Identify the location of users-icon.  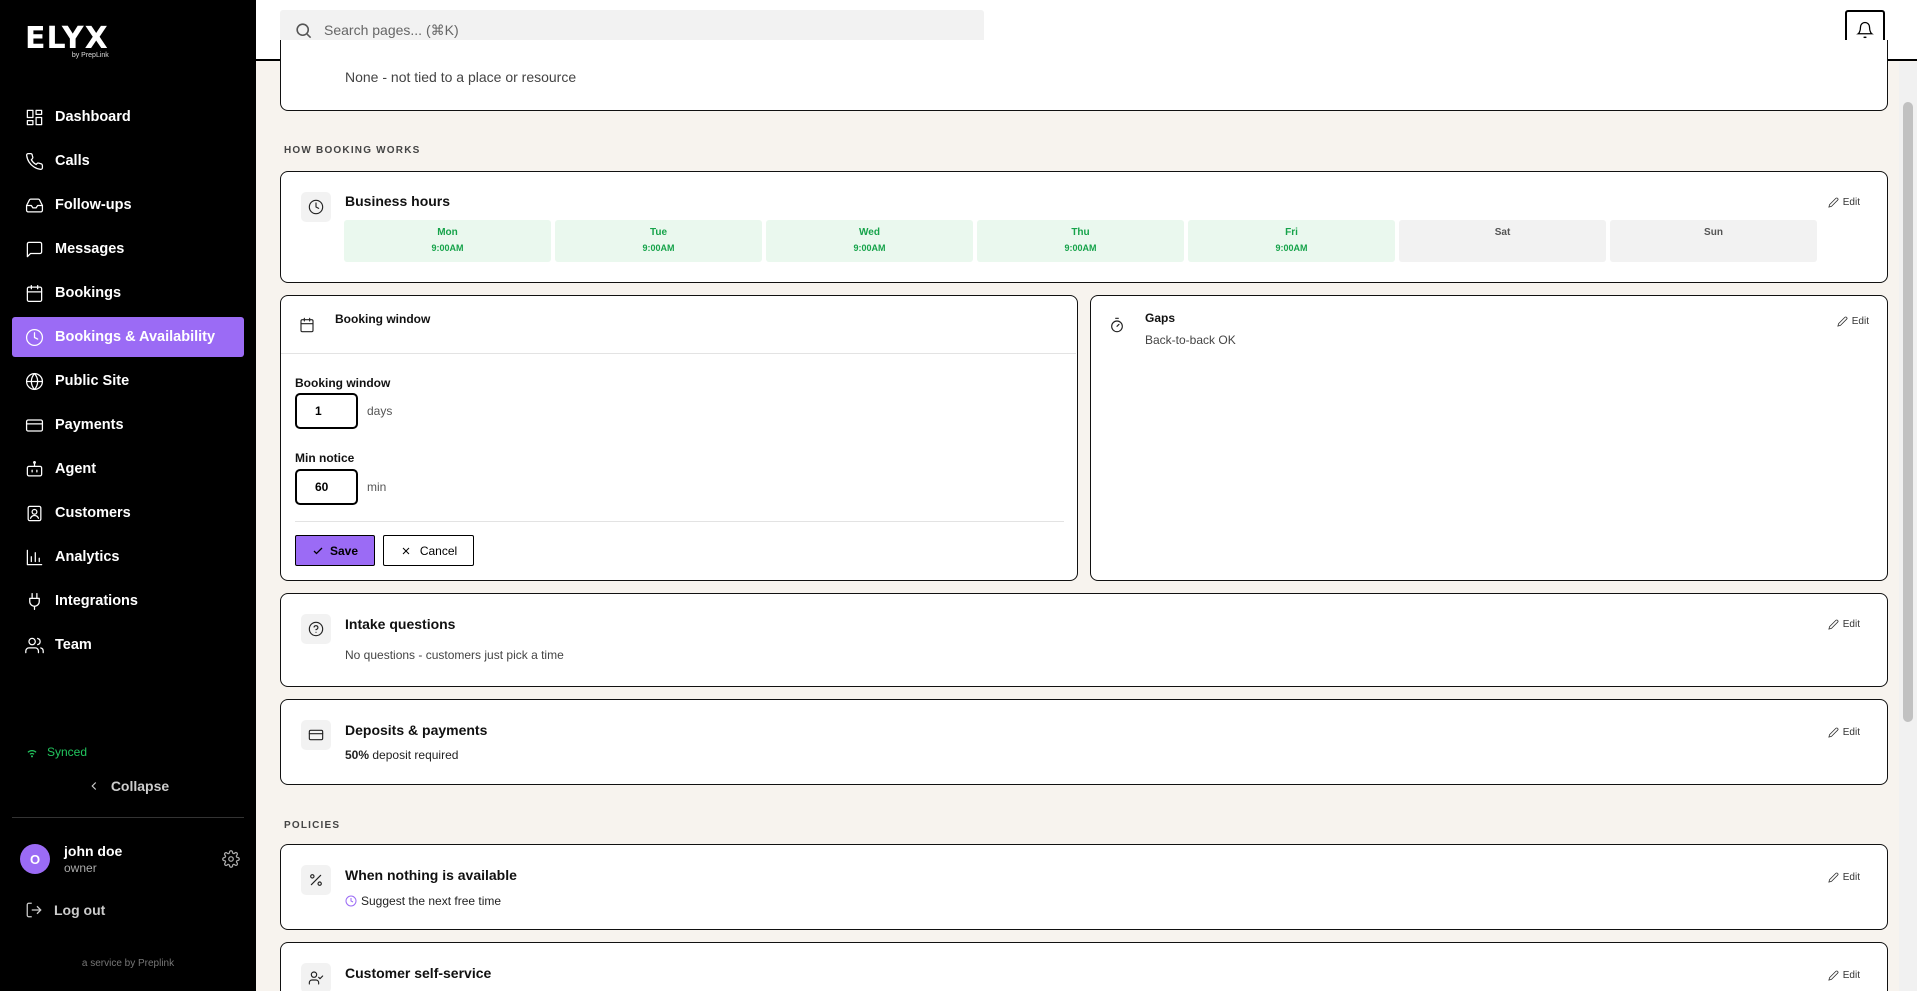
(34, 645).